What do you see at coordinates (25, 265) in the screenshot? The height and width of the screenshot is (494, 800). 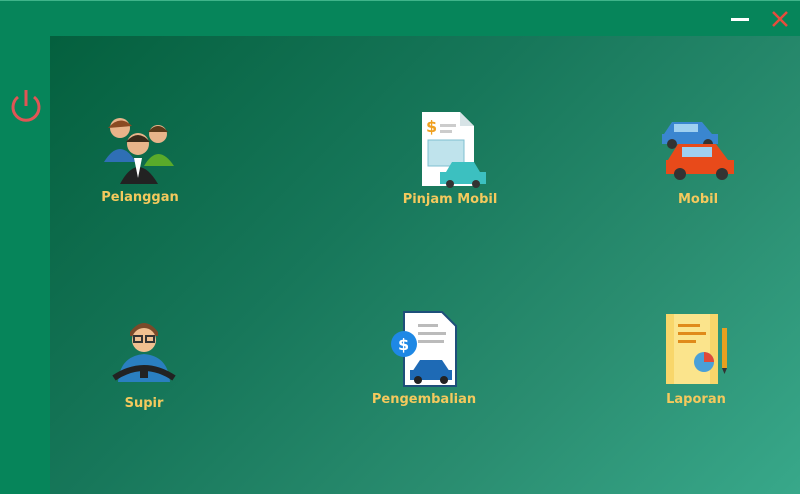 I see `sidebar` at bounding box center [25, 265].